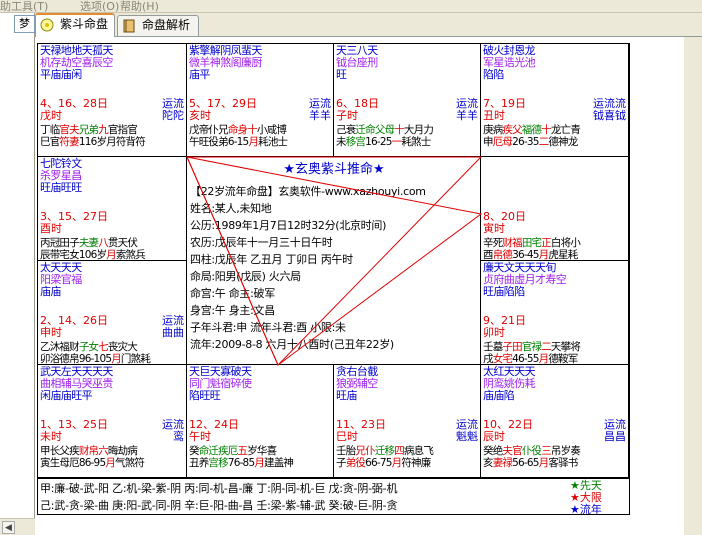  I want to click on palace-text-segment: 76-85, so click(241, 463).